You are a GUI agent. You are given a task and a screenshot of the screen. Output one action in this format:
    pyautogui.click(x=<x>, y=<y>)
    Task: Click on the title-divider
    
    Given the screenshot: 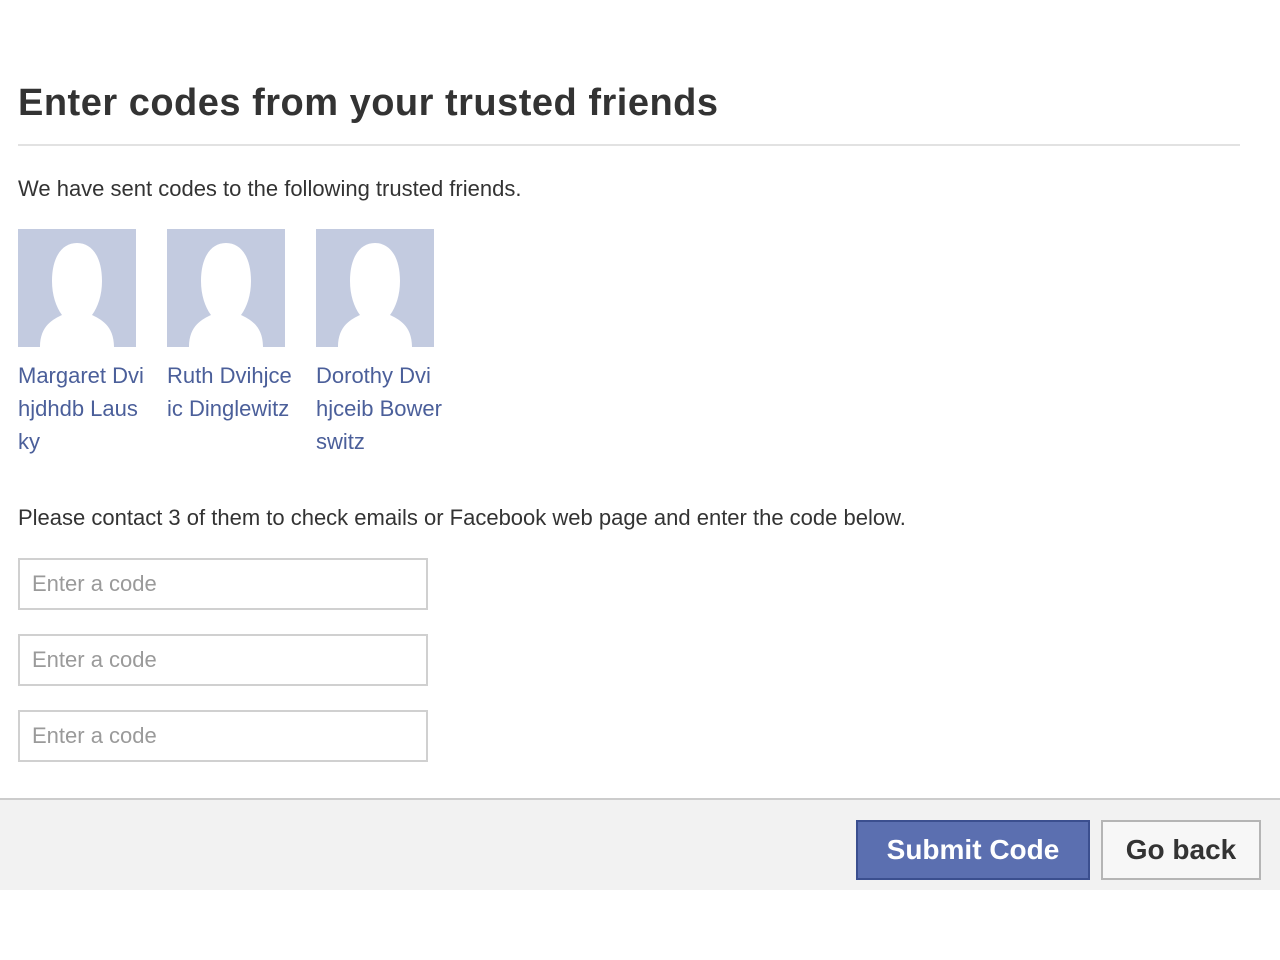 What is the action you would take?
    pyautogui.click(x=629, y=145)
    